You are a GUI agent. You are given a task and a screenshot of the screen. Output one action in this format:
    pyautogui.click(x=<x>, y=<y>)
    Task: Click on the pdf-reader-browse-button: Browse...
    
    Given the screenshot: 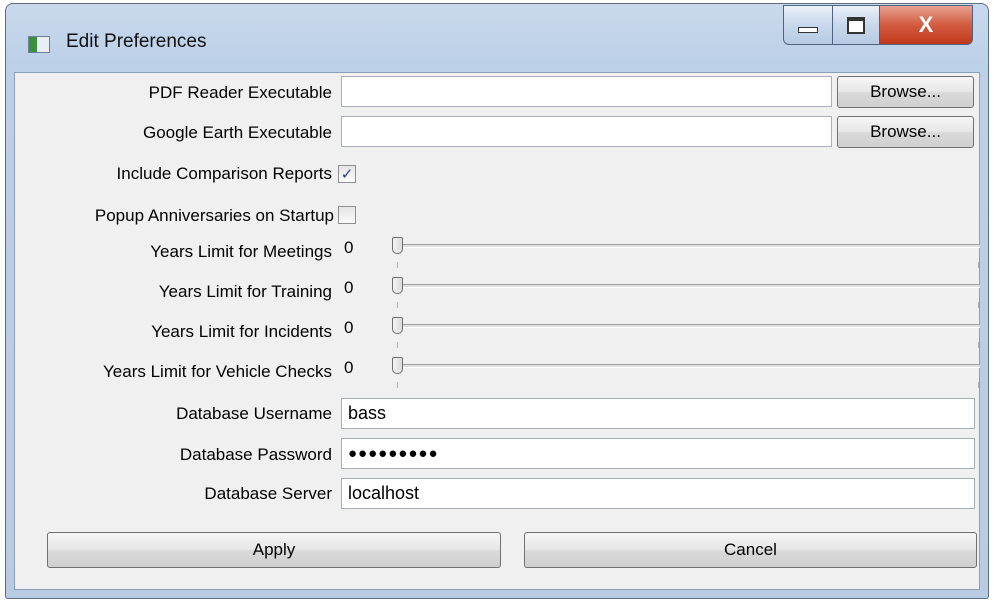 What is the action you would take?
    pyautogui.click(x=905, y=92)
    